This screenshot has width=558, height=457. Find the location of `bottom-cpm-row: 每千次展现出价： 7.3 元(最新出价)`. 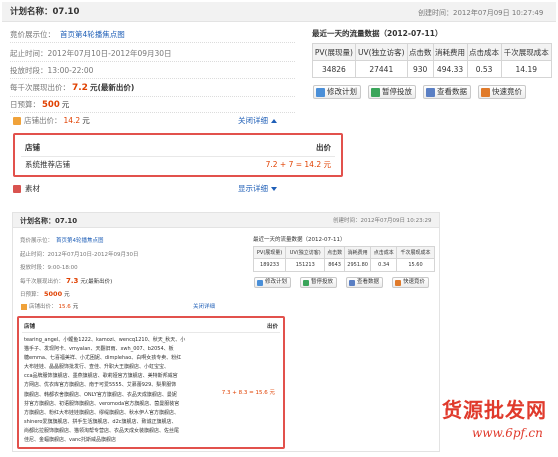

bottom-cpm-row: 每千次展现出价： 7.3 元(最新出价) is located at coordinates (66, 281).